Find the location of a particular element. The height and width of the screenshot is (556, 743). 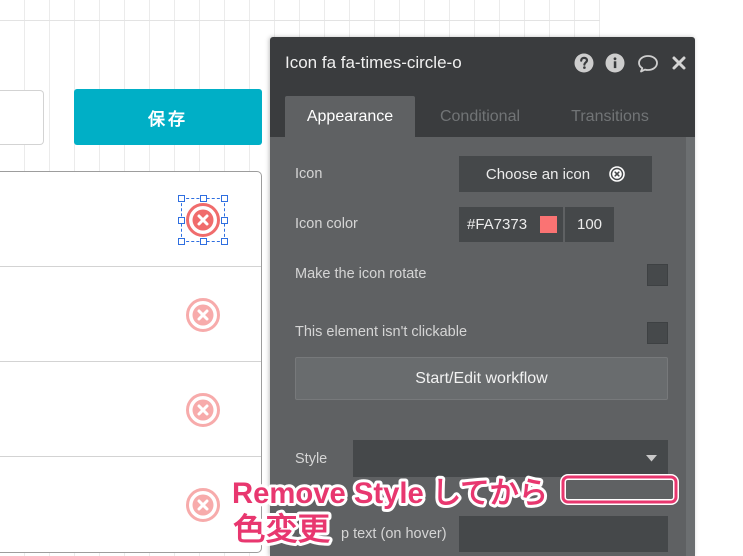

tab-appearance: Appearance is located at coordinates (350, 116).